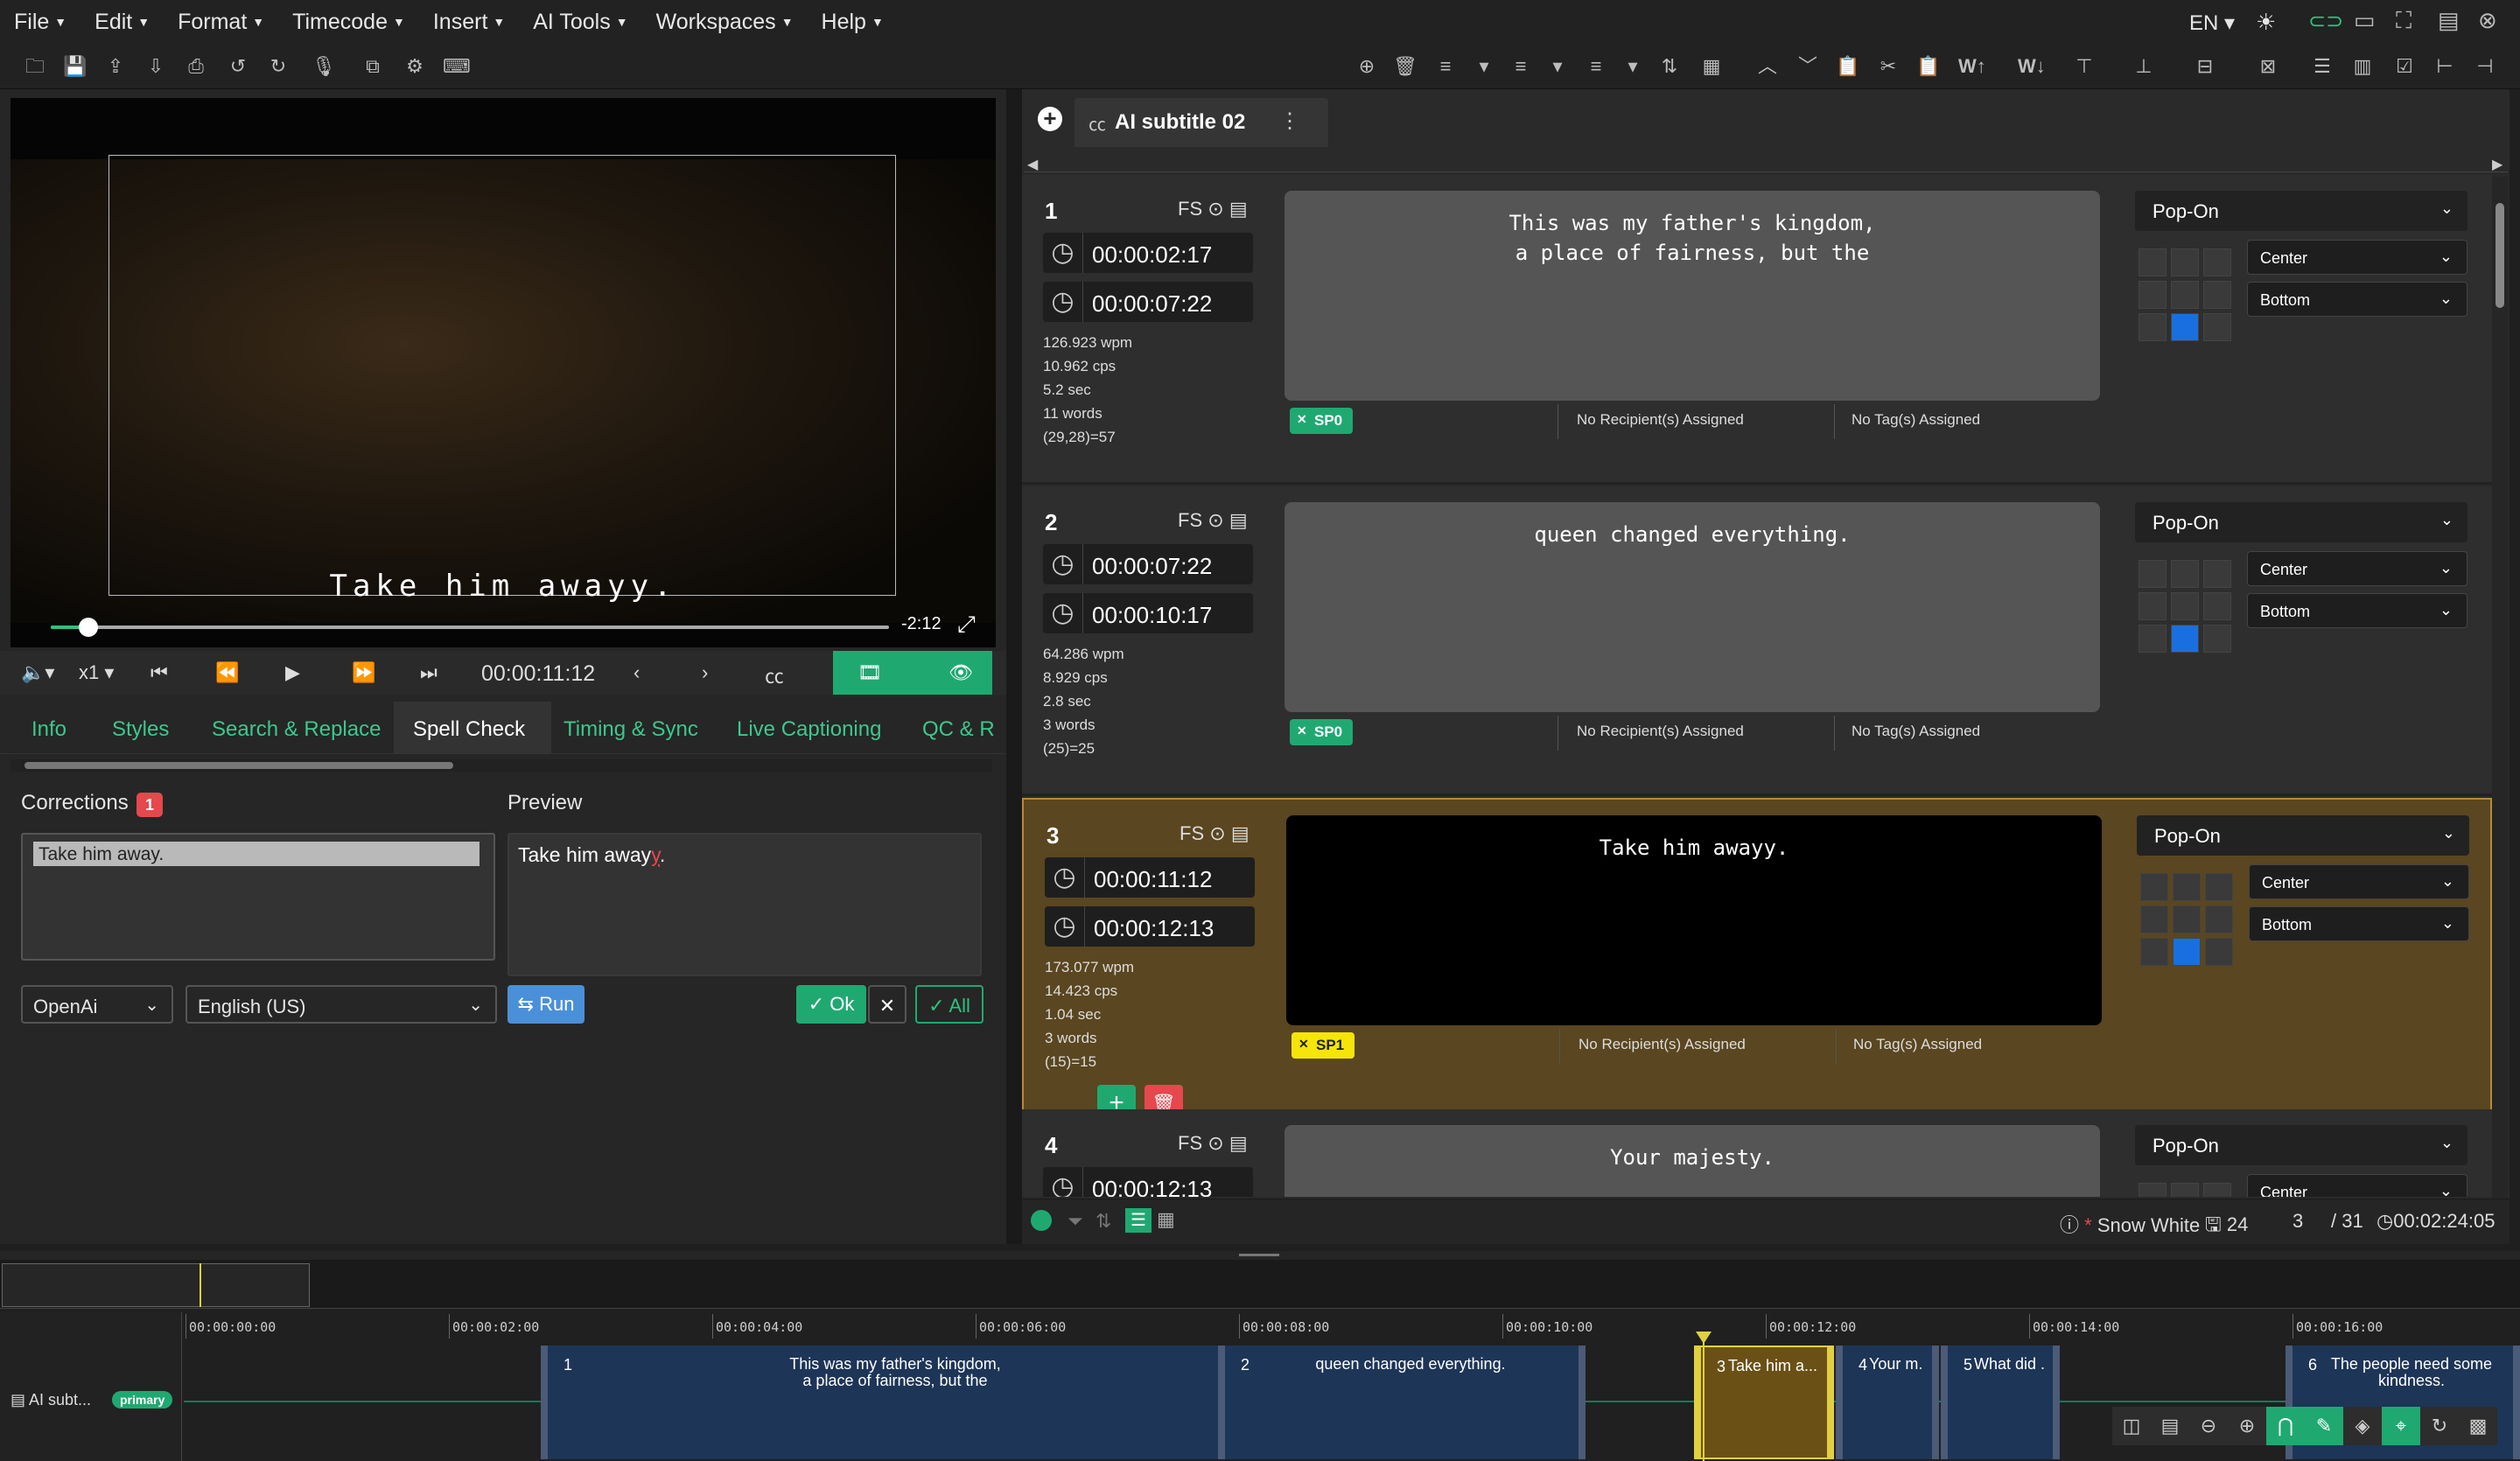 The width and height of the screenshot is (2520, 1461). What do you see at coordinates (1103, 1221) in the screenshot?
I see `sort-icon-status: ⇅` at bounding box center [1103, 1221].